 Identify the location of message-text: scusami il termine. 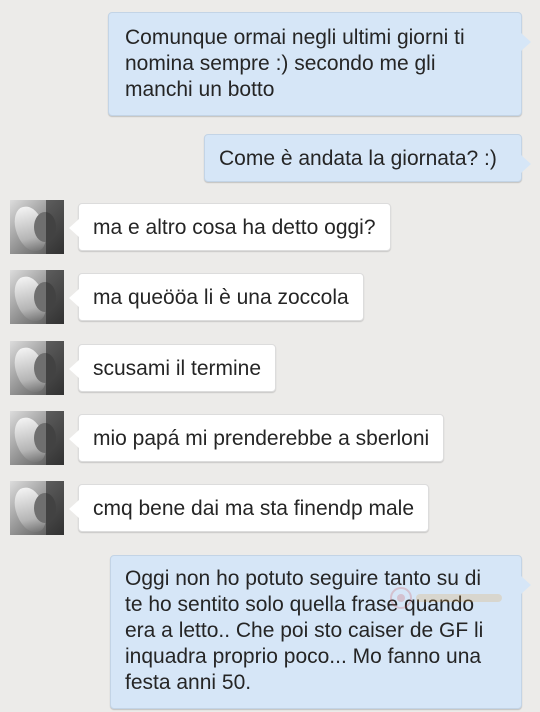
(177, 368).